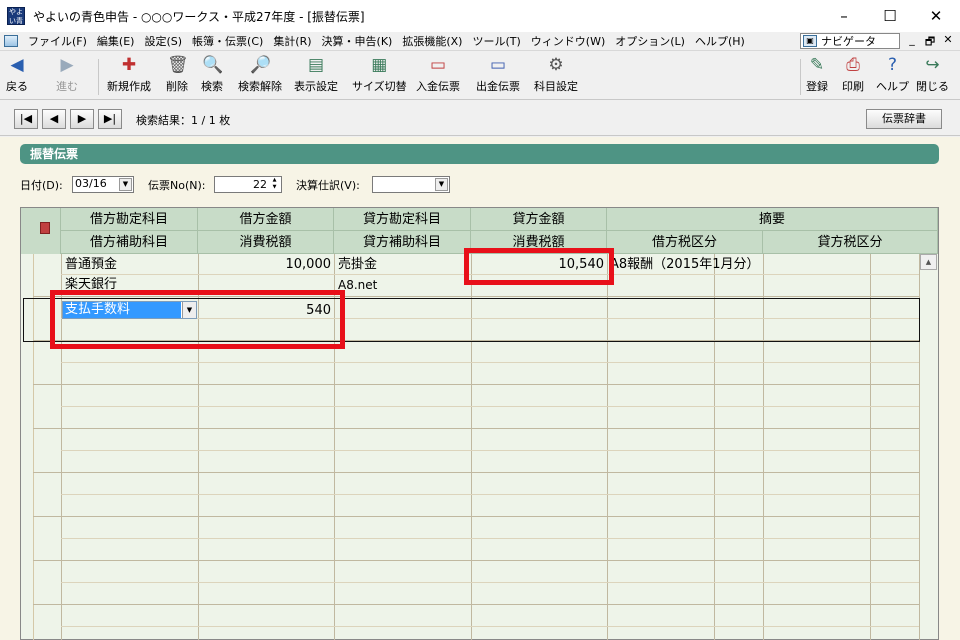 This screenshot has width=960, height=640. I want to click on last-record-button: ▶|, so click(110, 119).